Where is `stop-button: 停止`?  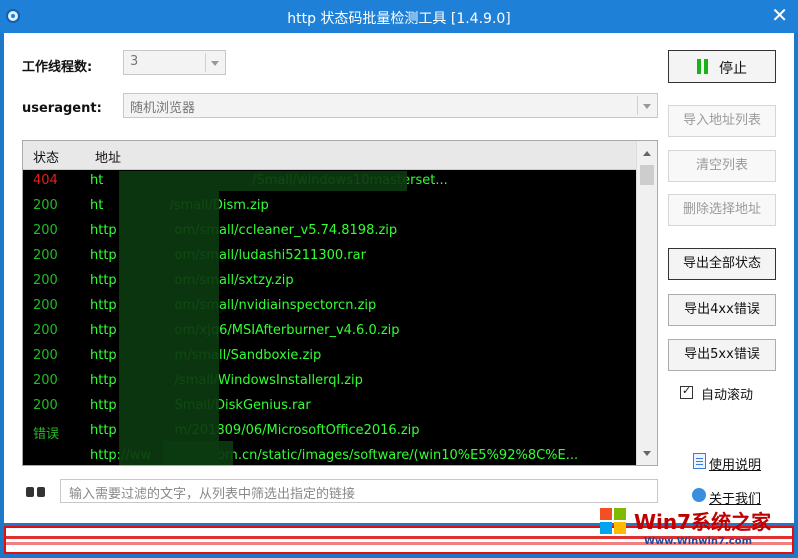 stop-button: 停止 is located at coordinates (722, 66).